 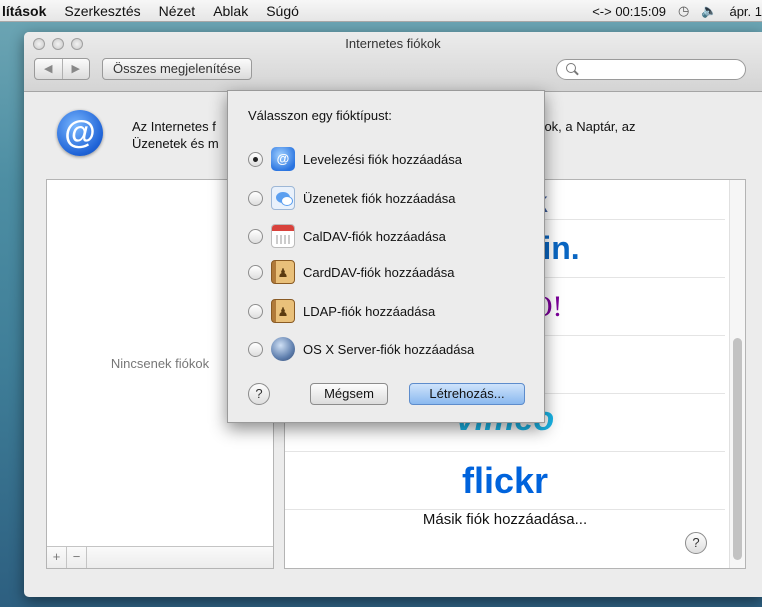 I want to click on option-ldap: ♟ LDAP-fiók hozzáadása, so click(x=341, y=311).